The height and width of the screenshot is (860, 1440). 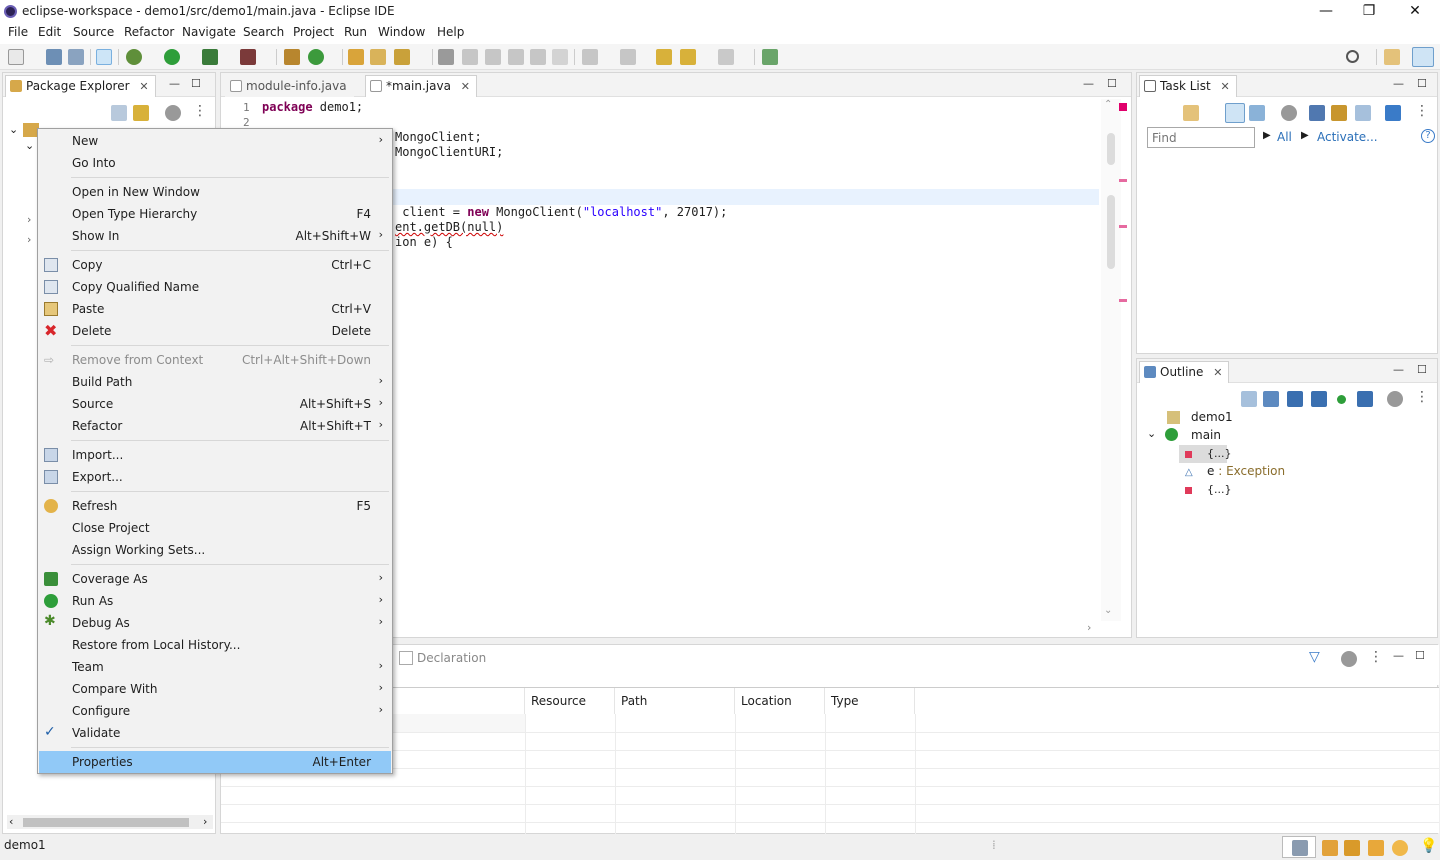 What do you see at coordinates (313, 32) in the screenshot?
I see `menu-project: Project` at bounding box center [313, 32].